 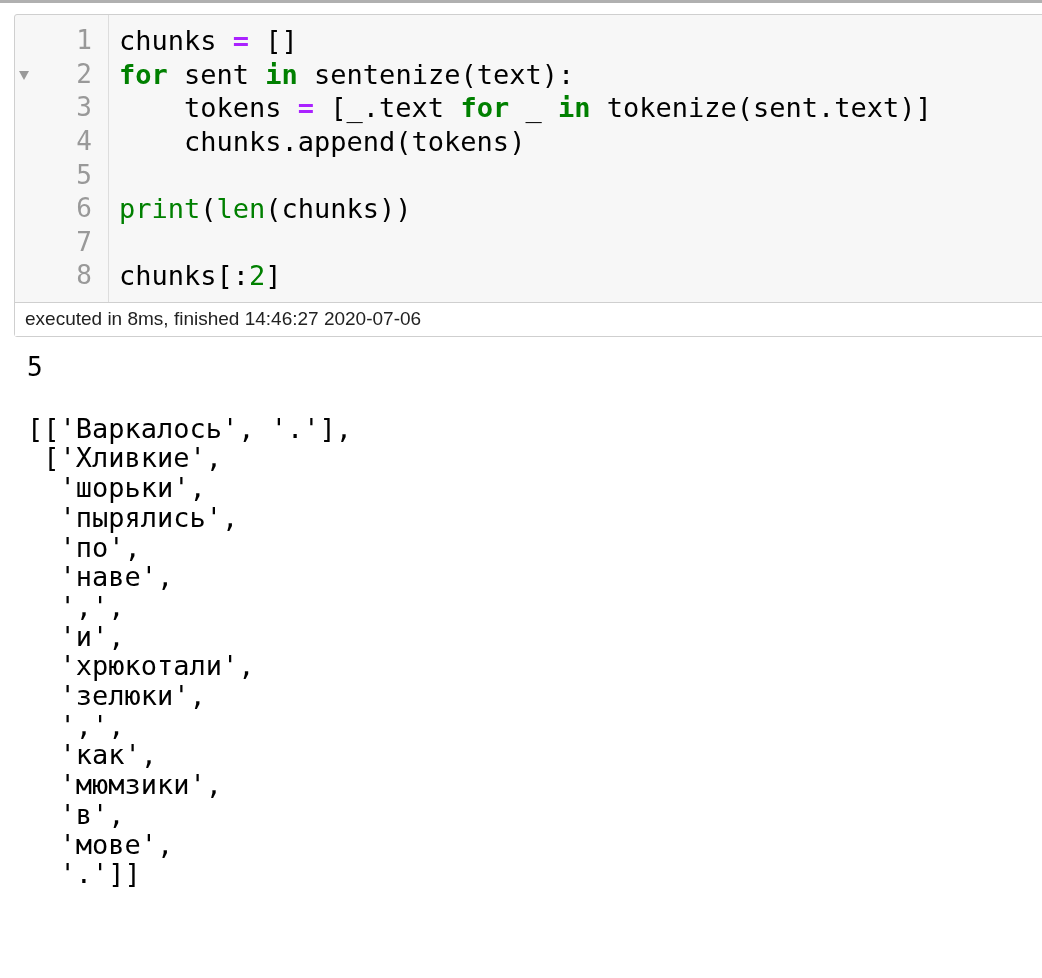 I want to click on output-line: 'мюмзики',, so click(x=140, y=785).